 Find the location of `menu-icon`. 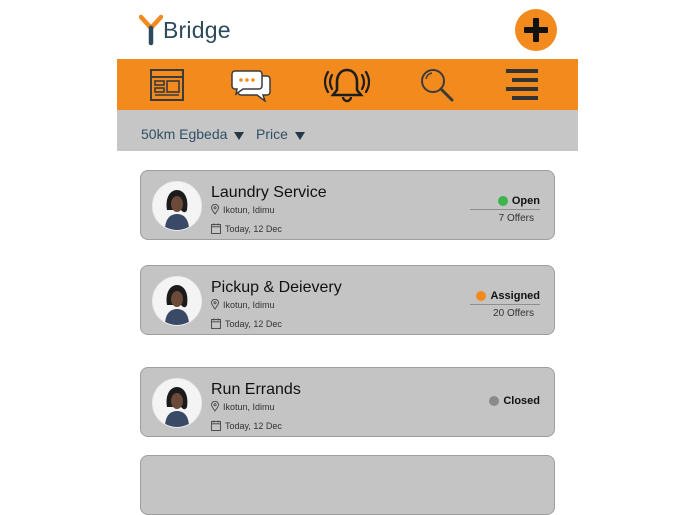

menu-icon is located at coordinates (522, 84).